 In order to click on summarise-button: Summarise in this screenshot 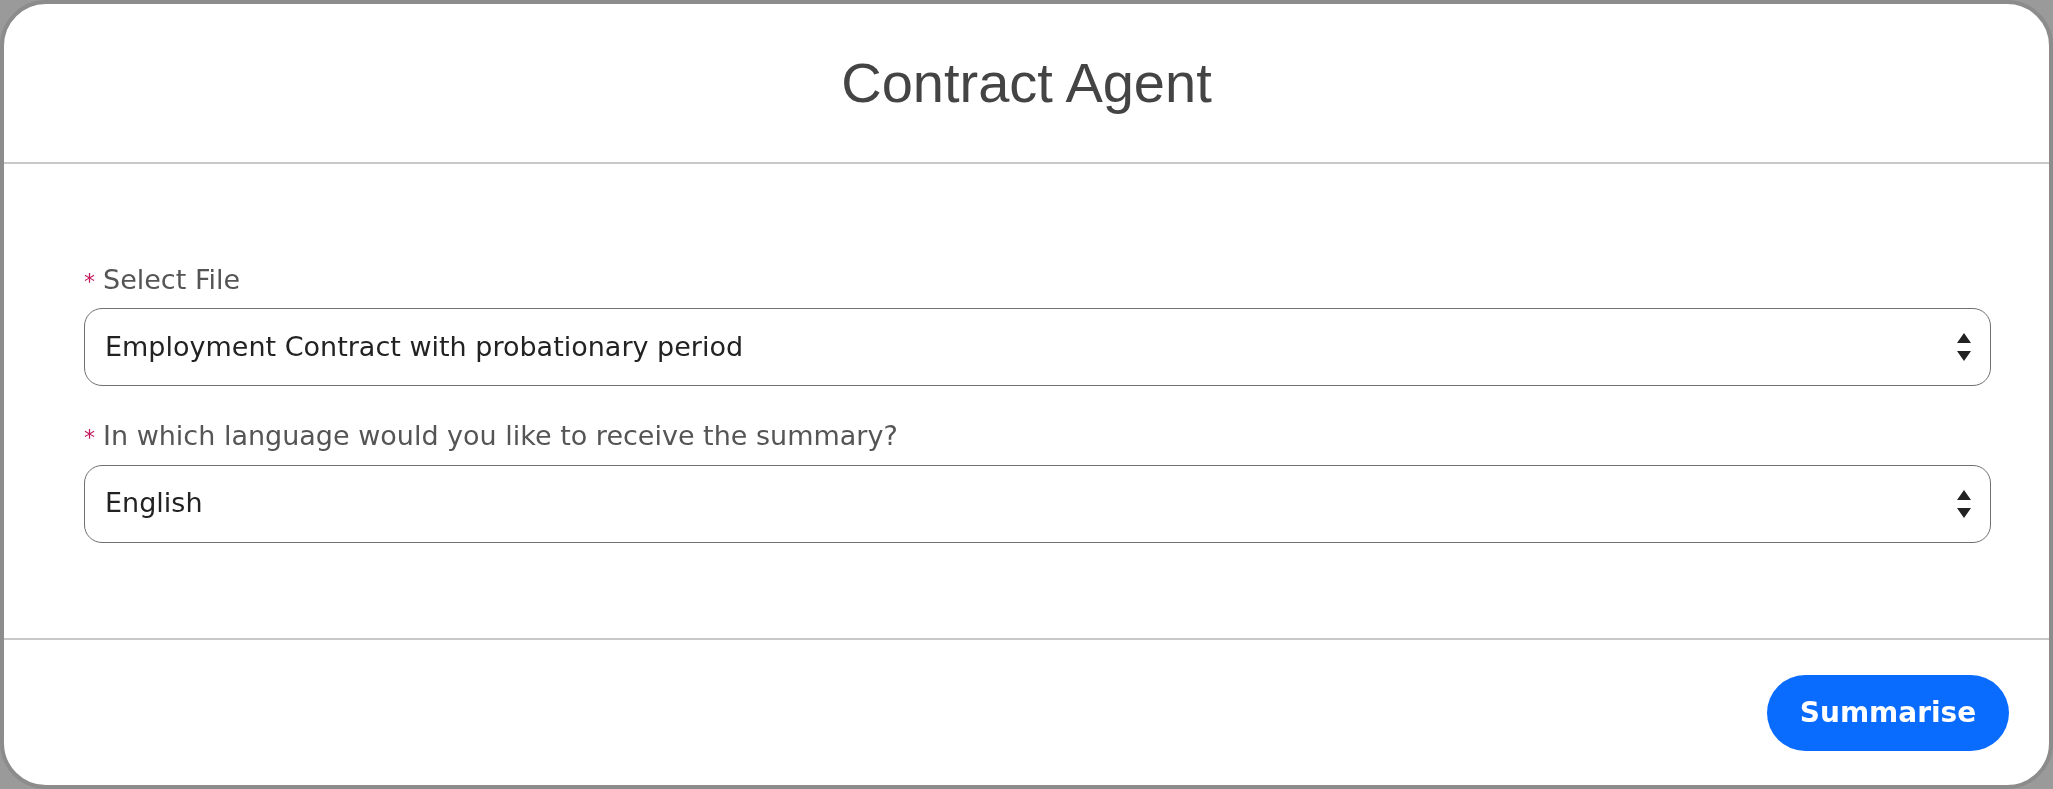, I will do `click(1888, 712)`.